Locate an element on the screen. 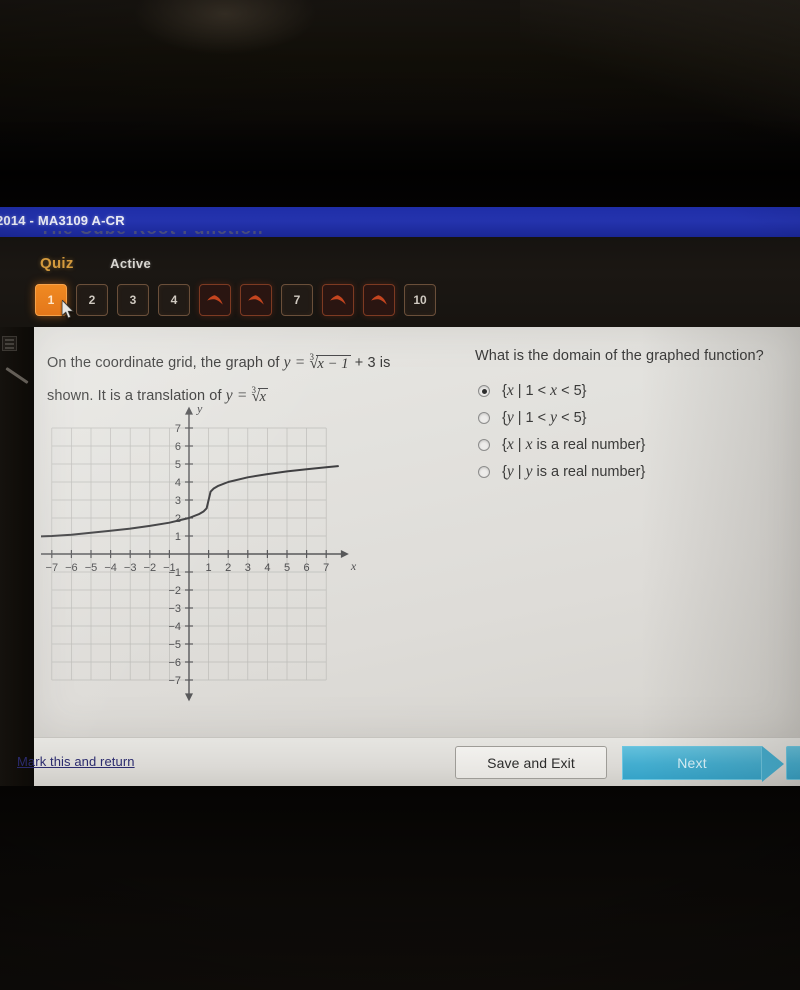 Image resolution: width=800 pixels, height=990 pixels. mouse-cursor is located at coordinates (68, 309).